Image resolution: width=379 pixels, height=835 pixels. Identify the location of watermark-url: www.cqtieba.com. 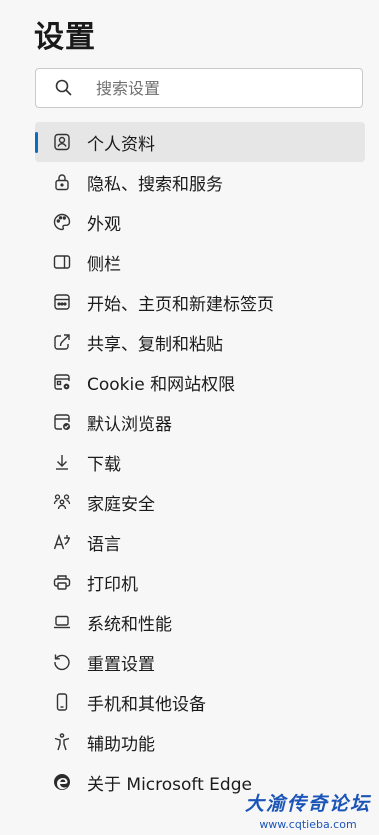
(308, 824).